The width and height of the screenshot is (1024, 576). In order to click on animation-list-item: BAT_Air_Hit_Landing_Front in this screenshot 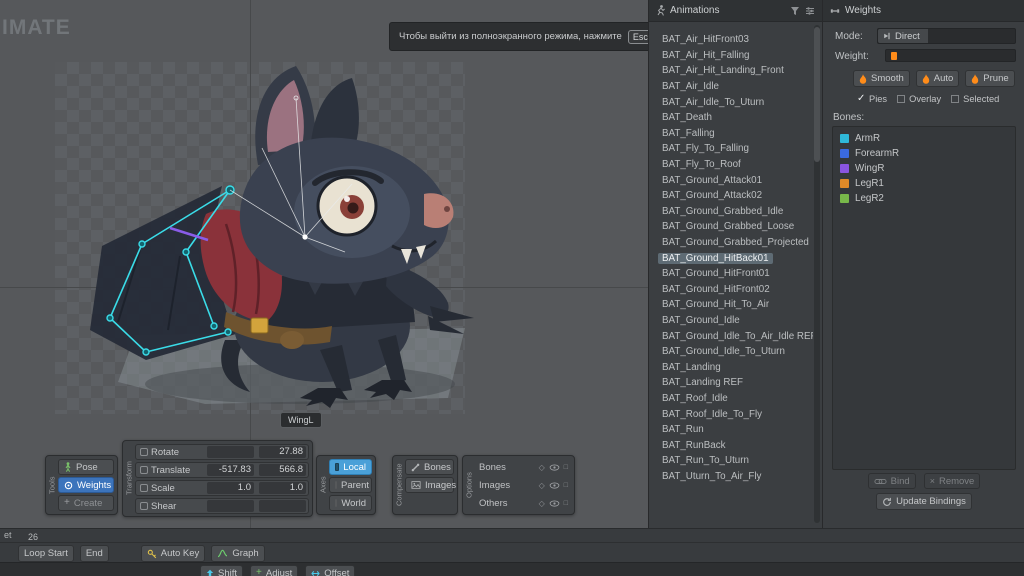, I will do `click(731, 71)`.